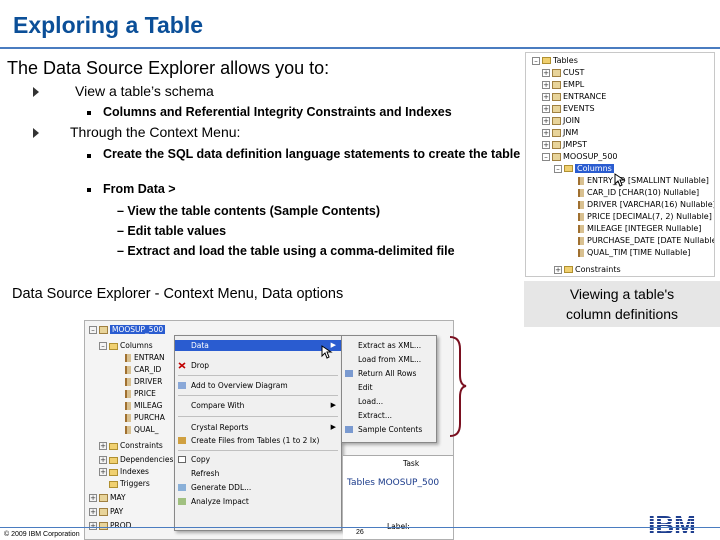  Describe the element at coordinates (646, 204) in the screenshot. I see `tree-column-item: DRIVER [VARCHAR(16) Nullable]` at that location.